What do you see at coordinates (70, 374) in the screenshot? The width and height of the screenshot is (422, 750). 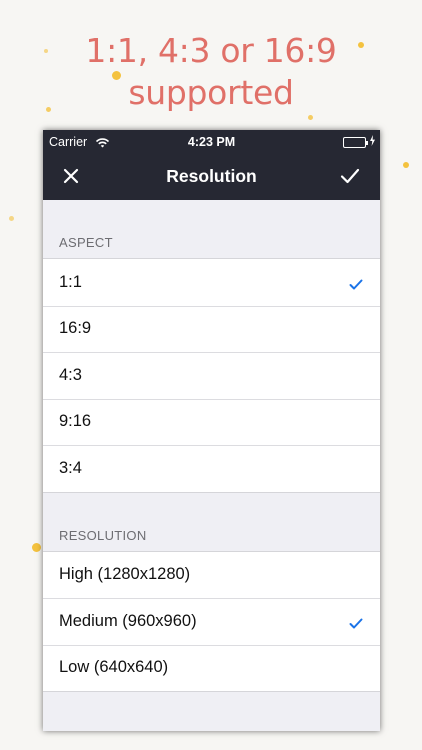 I see `option-label: 4:3` at bounding box center [70, 374].